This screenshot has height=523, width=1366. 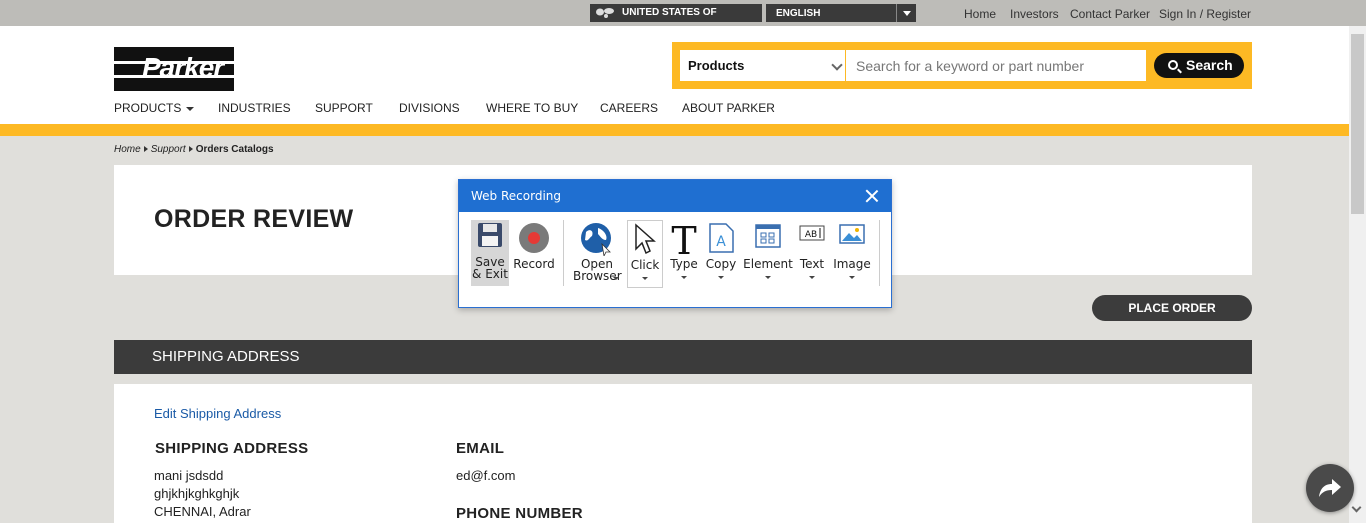 What do you see at coordinates (676, 20) in the screenshot?
I see `region-selector: UNITED STATES OF AMERICA` at bounding box center [676, 20].